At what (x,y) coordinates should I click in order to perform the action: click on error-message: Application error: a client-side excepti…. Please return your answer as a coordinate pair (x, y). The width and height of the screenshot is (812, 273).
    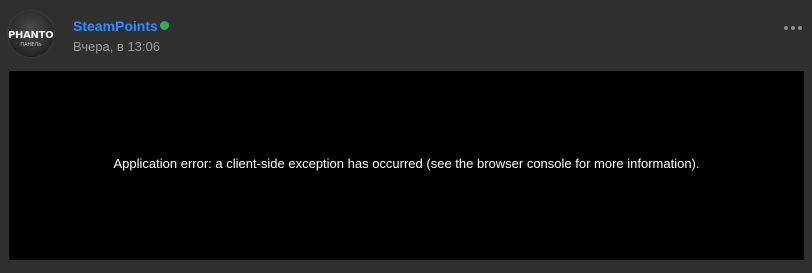
    Looking at the image, I should click on (406, 163).